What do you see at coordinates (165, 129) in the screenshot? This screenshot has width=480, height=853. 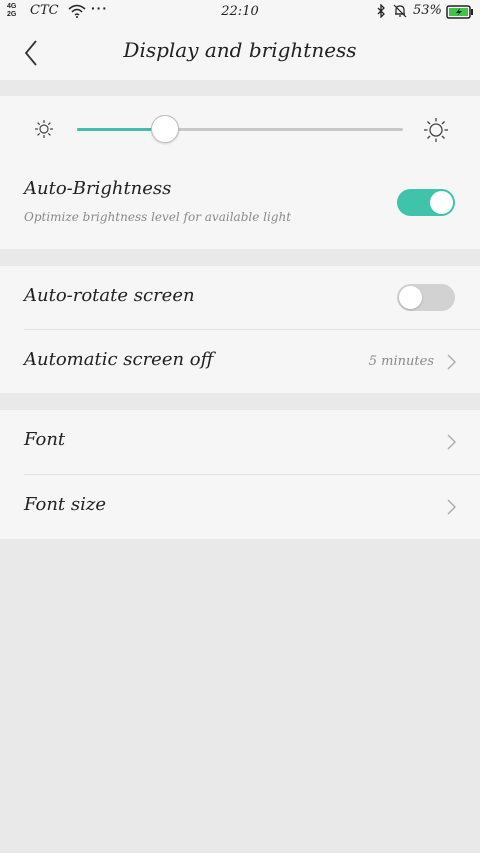 I see `brightness-slider-thumb` at bounding box center [165, 129].